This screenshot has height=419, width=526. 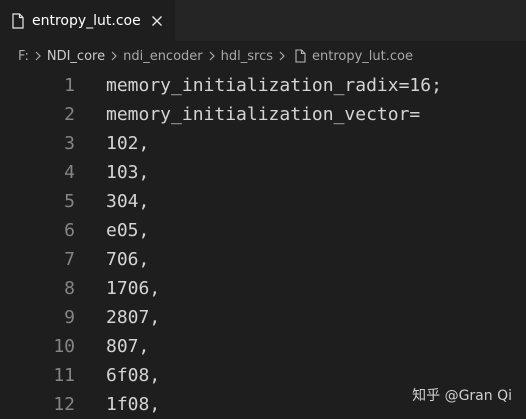 I want to click on close-icon, so click(x=157, y=21).